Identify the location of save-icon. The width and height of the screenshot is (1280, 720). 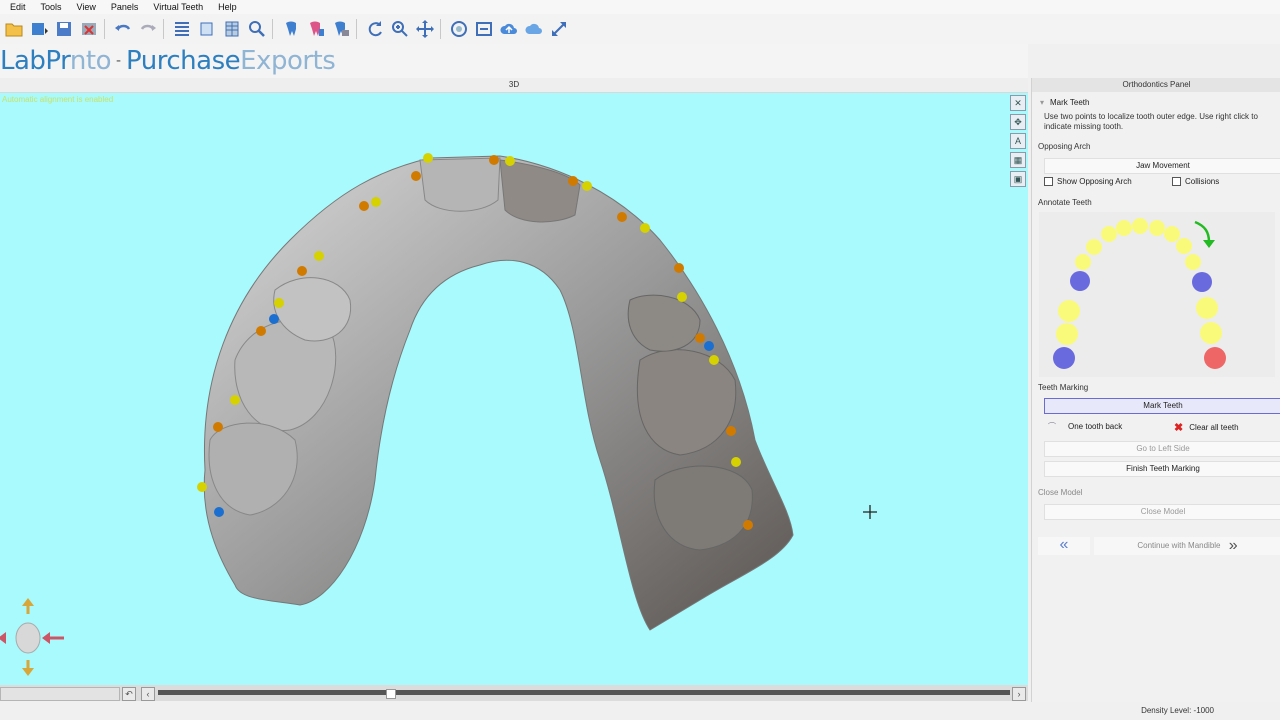
(64, 29).